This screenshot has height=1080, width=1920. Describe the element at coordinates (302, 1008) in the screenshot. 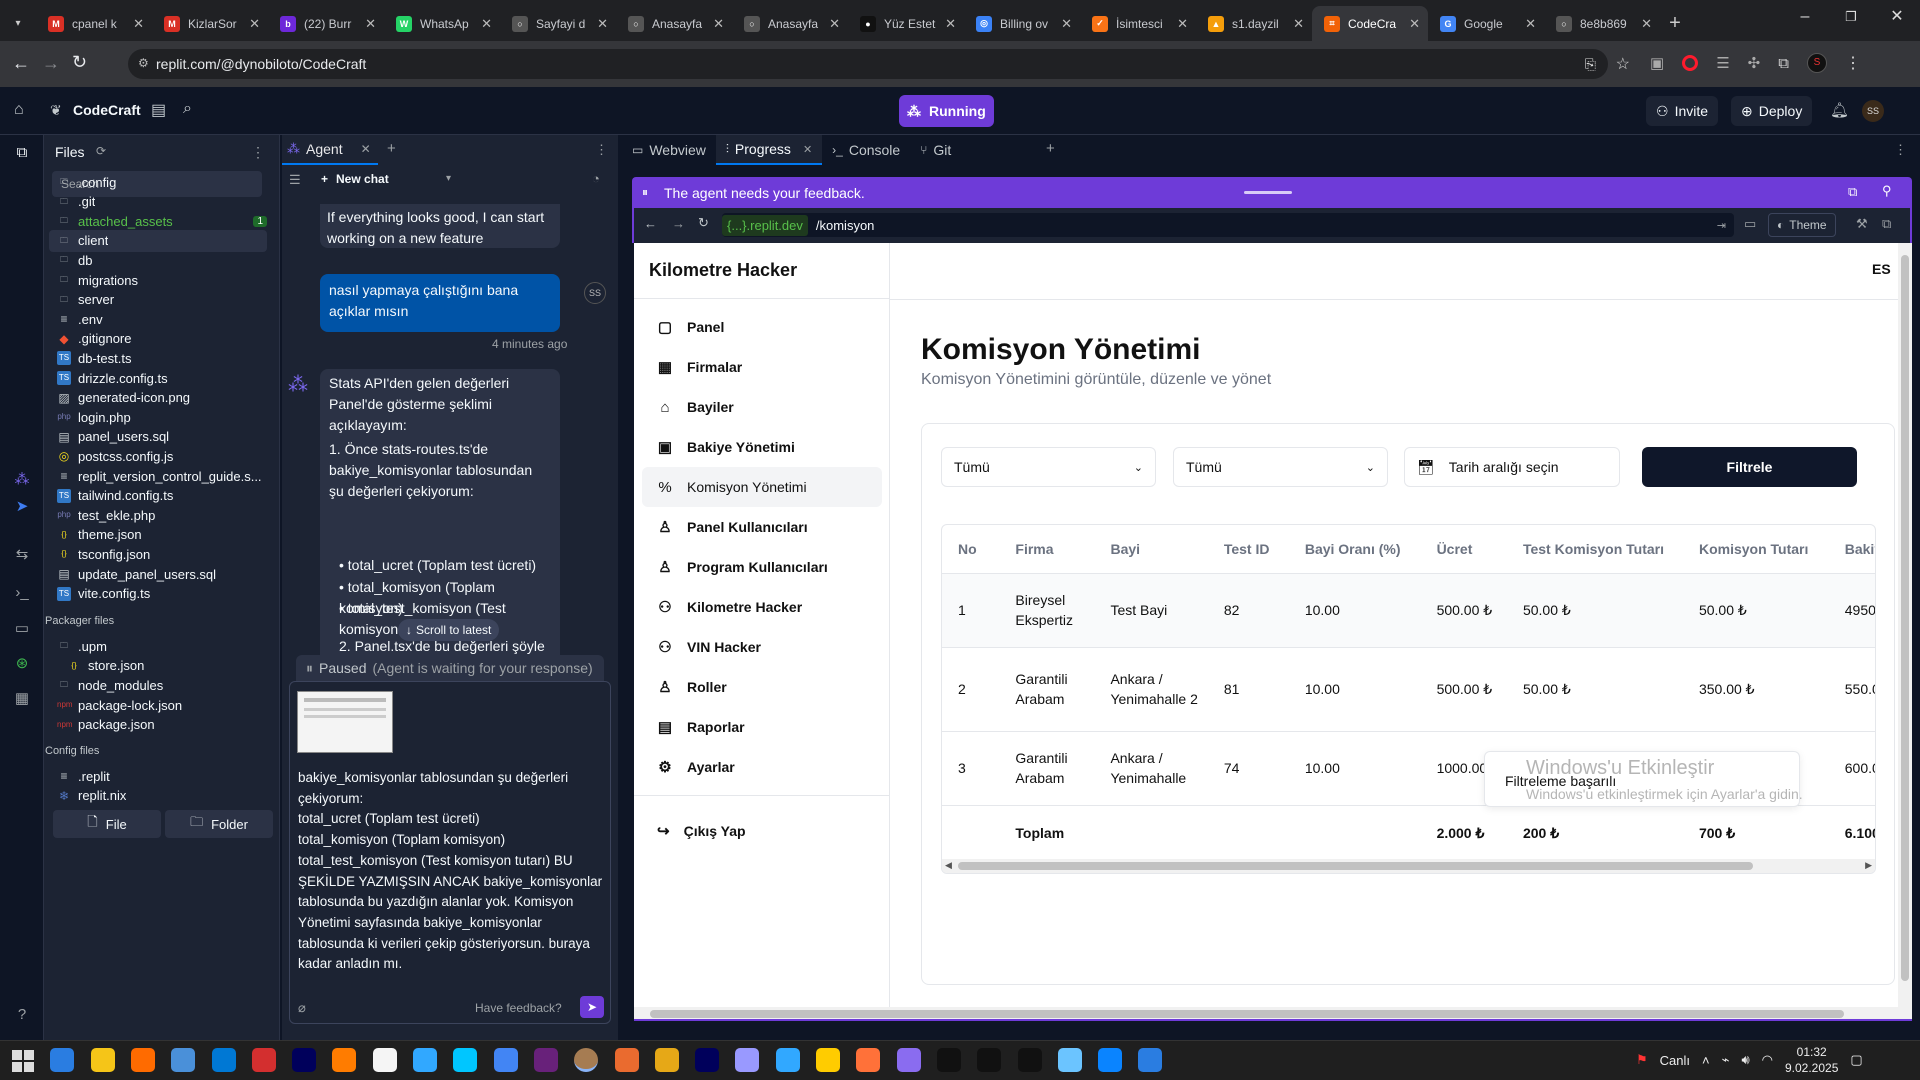

I see `attach-icon: ⌀` at that location.